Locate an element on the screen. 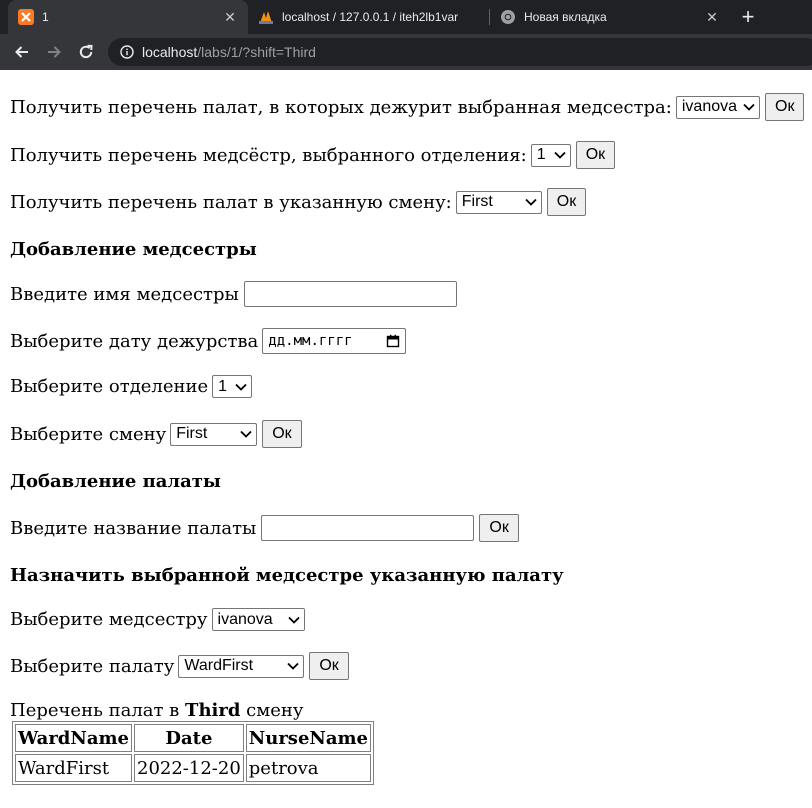 The image size is (812, 808). new-tab-button: + is located at coordinates (748, 17).